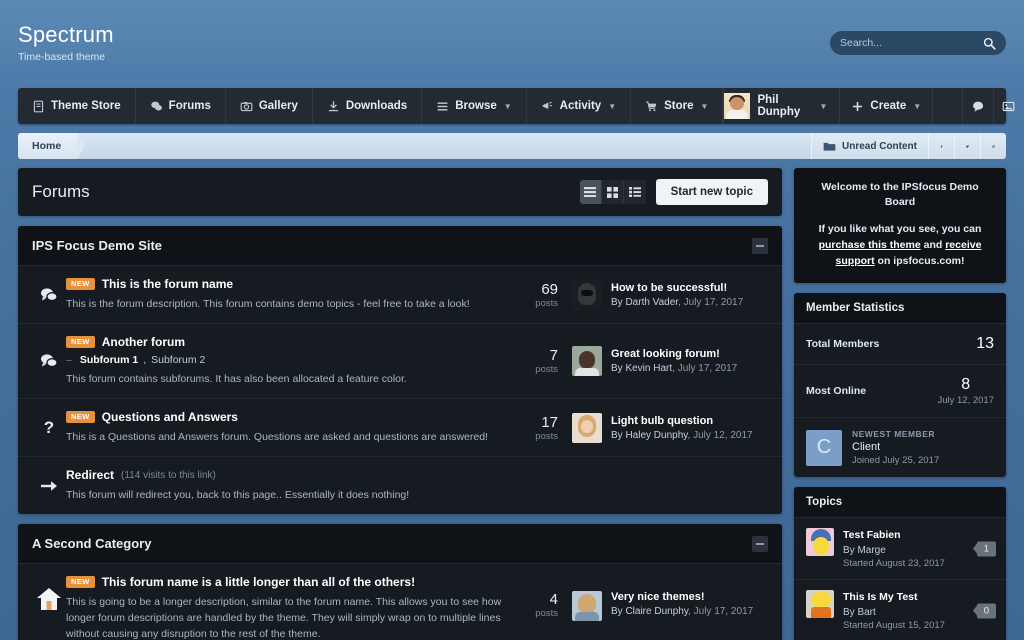 The image size is (1024, 640). Describe the element at coordinates (376, 106) in the screenshot. I see `nav-label: Downloads` at that location.